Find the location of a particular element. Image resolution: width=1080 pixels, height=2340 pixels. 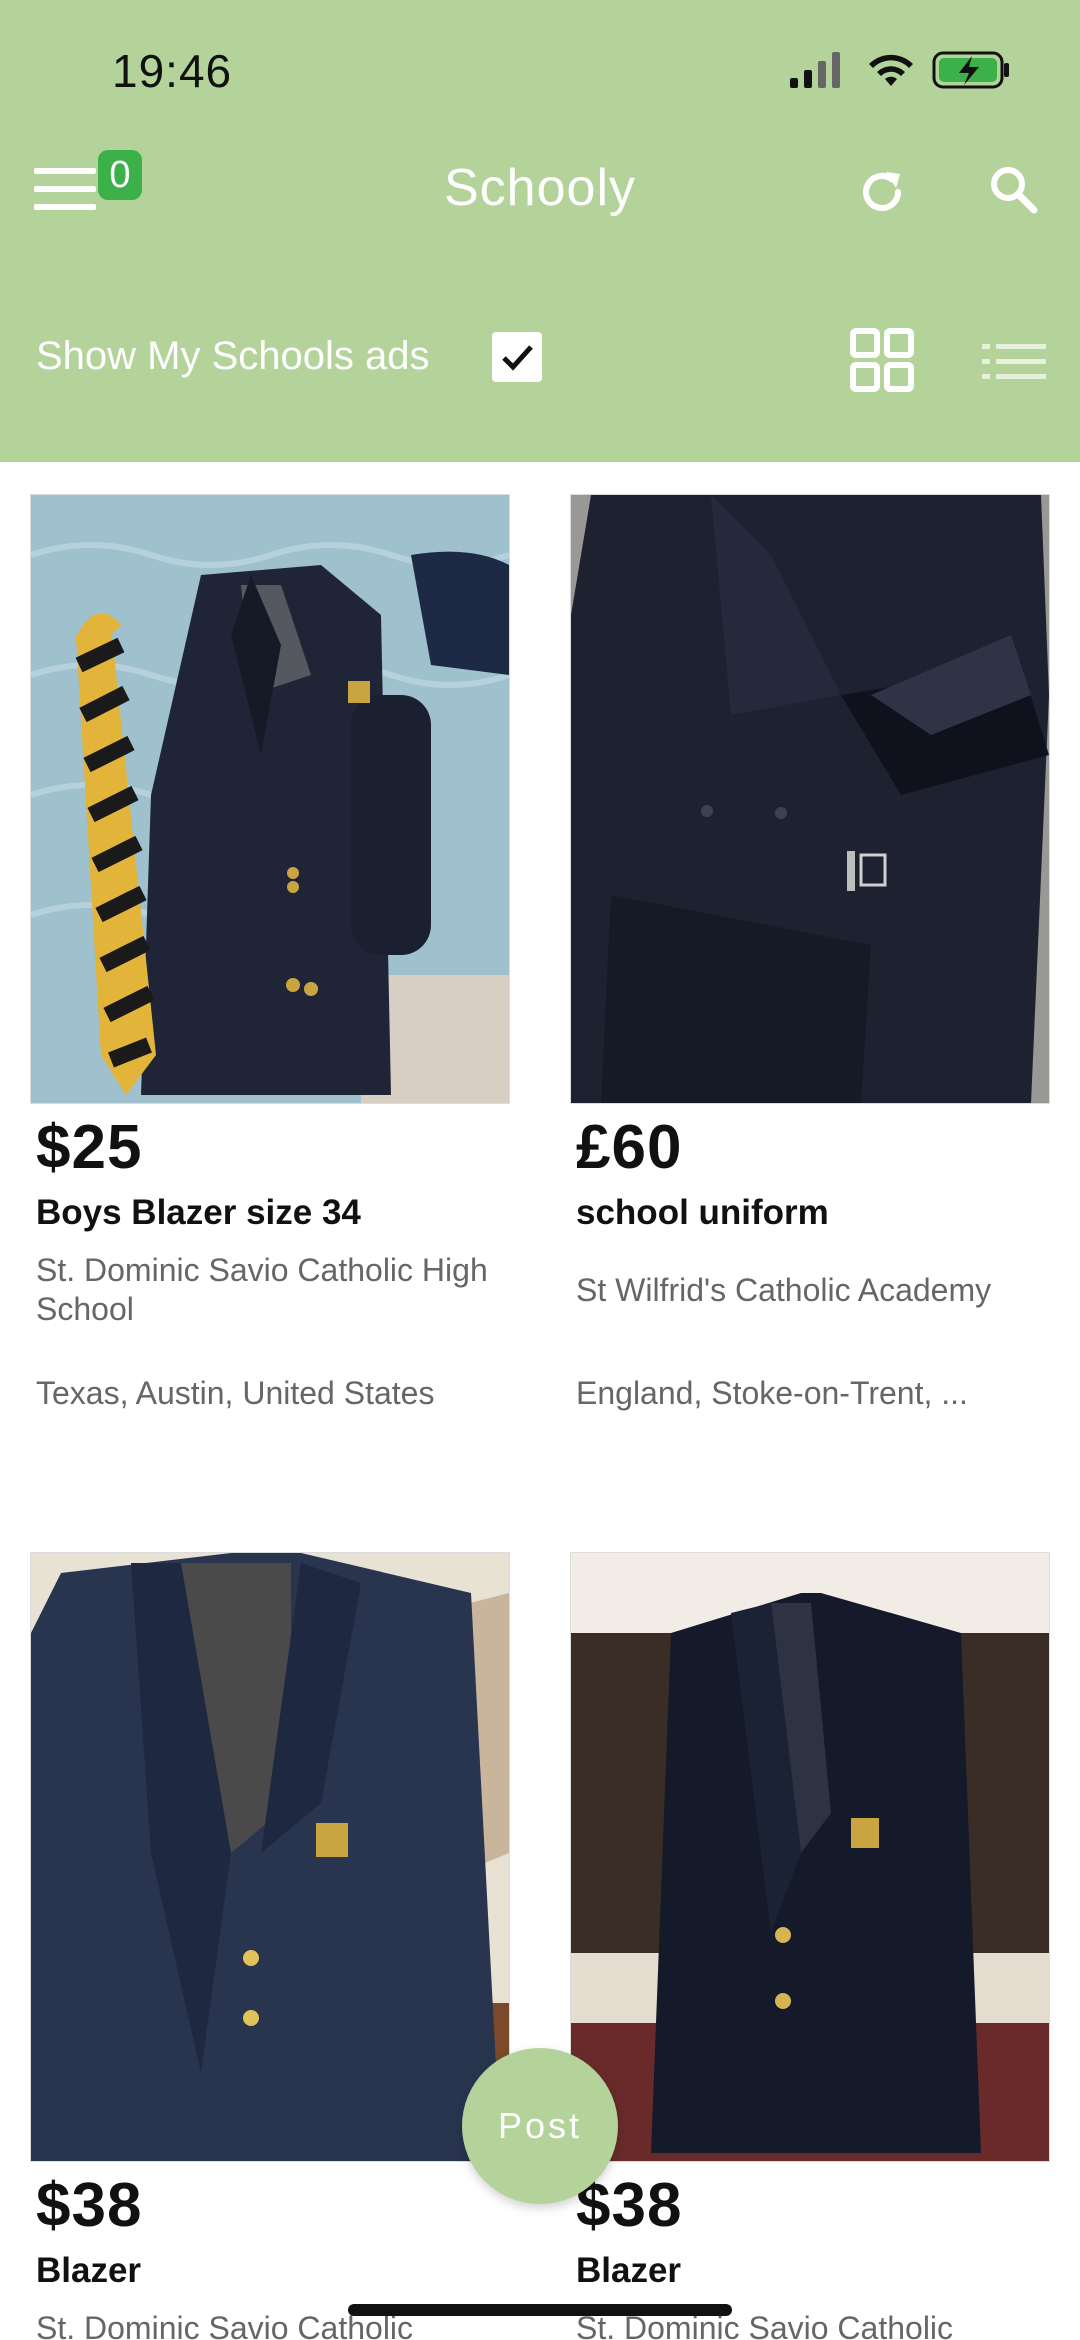

checkmark-icon is located at coordinates (517, 358).